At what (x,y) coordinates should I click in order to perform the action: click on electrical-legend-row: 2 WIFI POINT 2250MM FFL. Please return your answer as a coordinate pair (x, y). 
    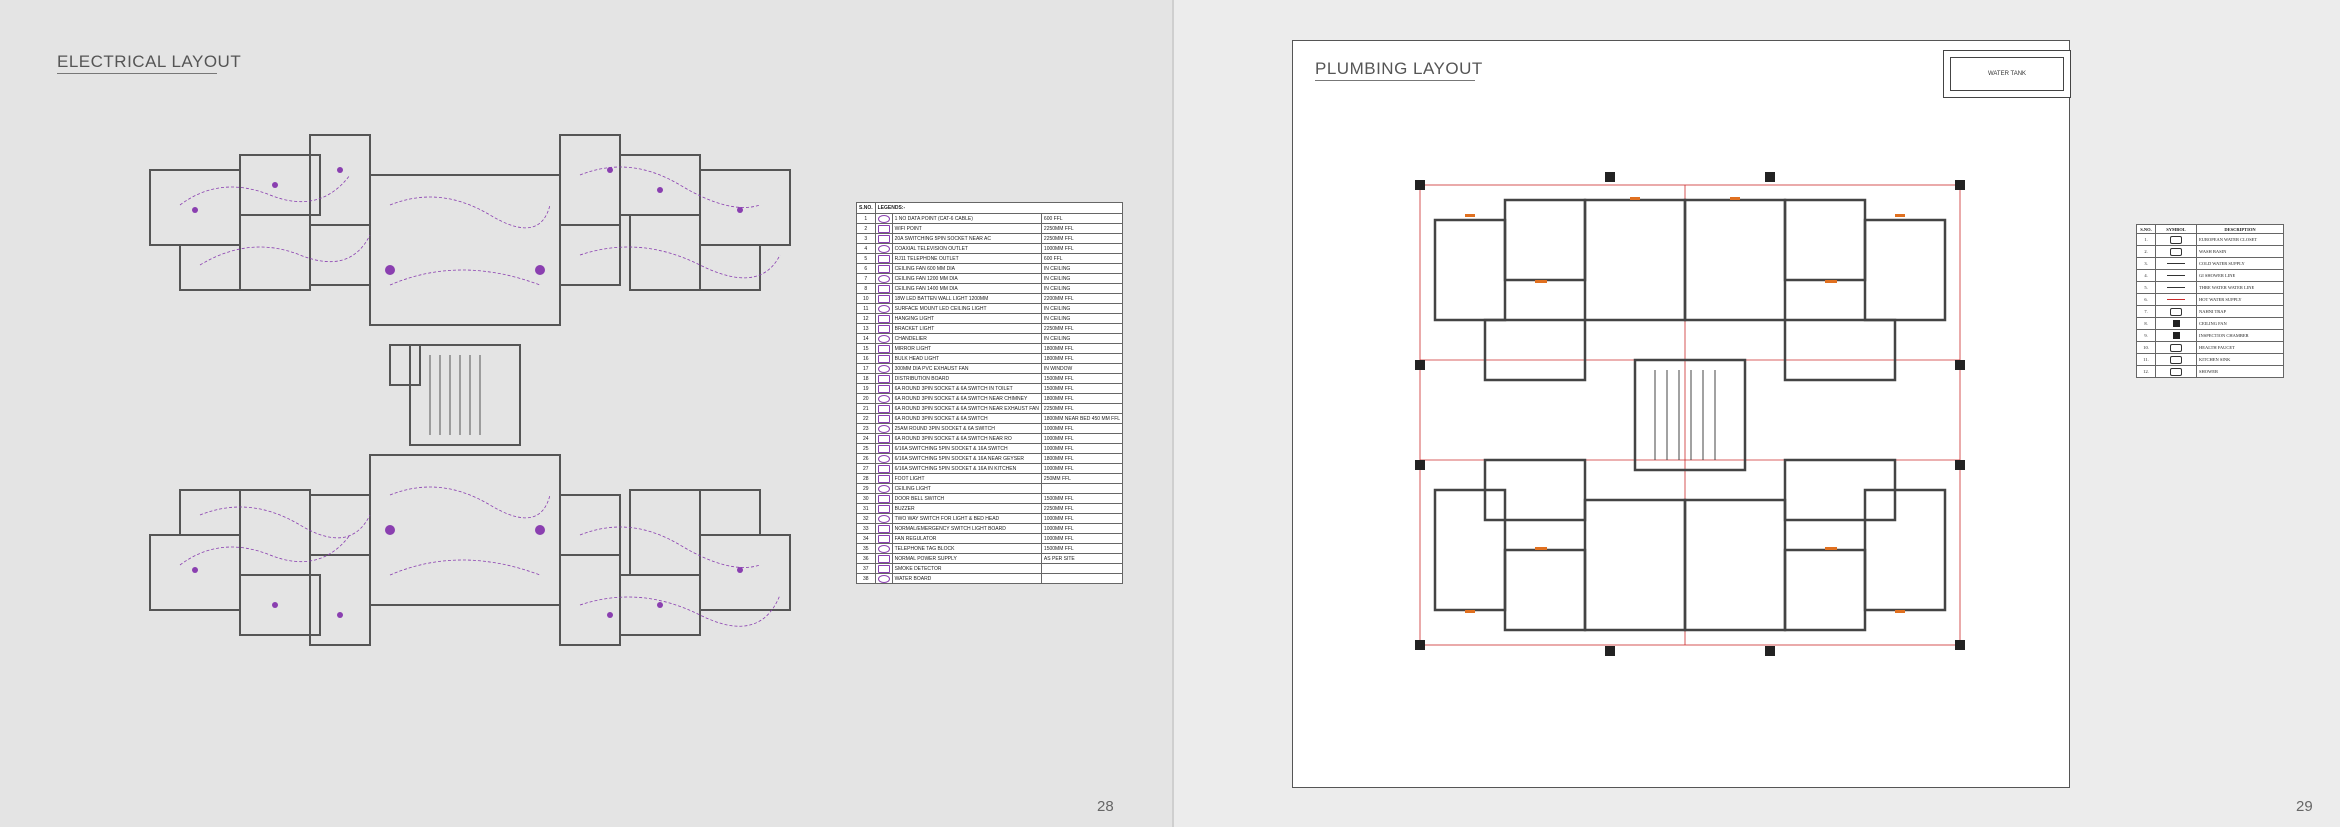
    Looking at the image, I should click on (990, 228).